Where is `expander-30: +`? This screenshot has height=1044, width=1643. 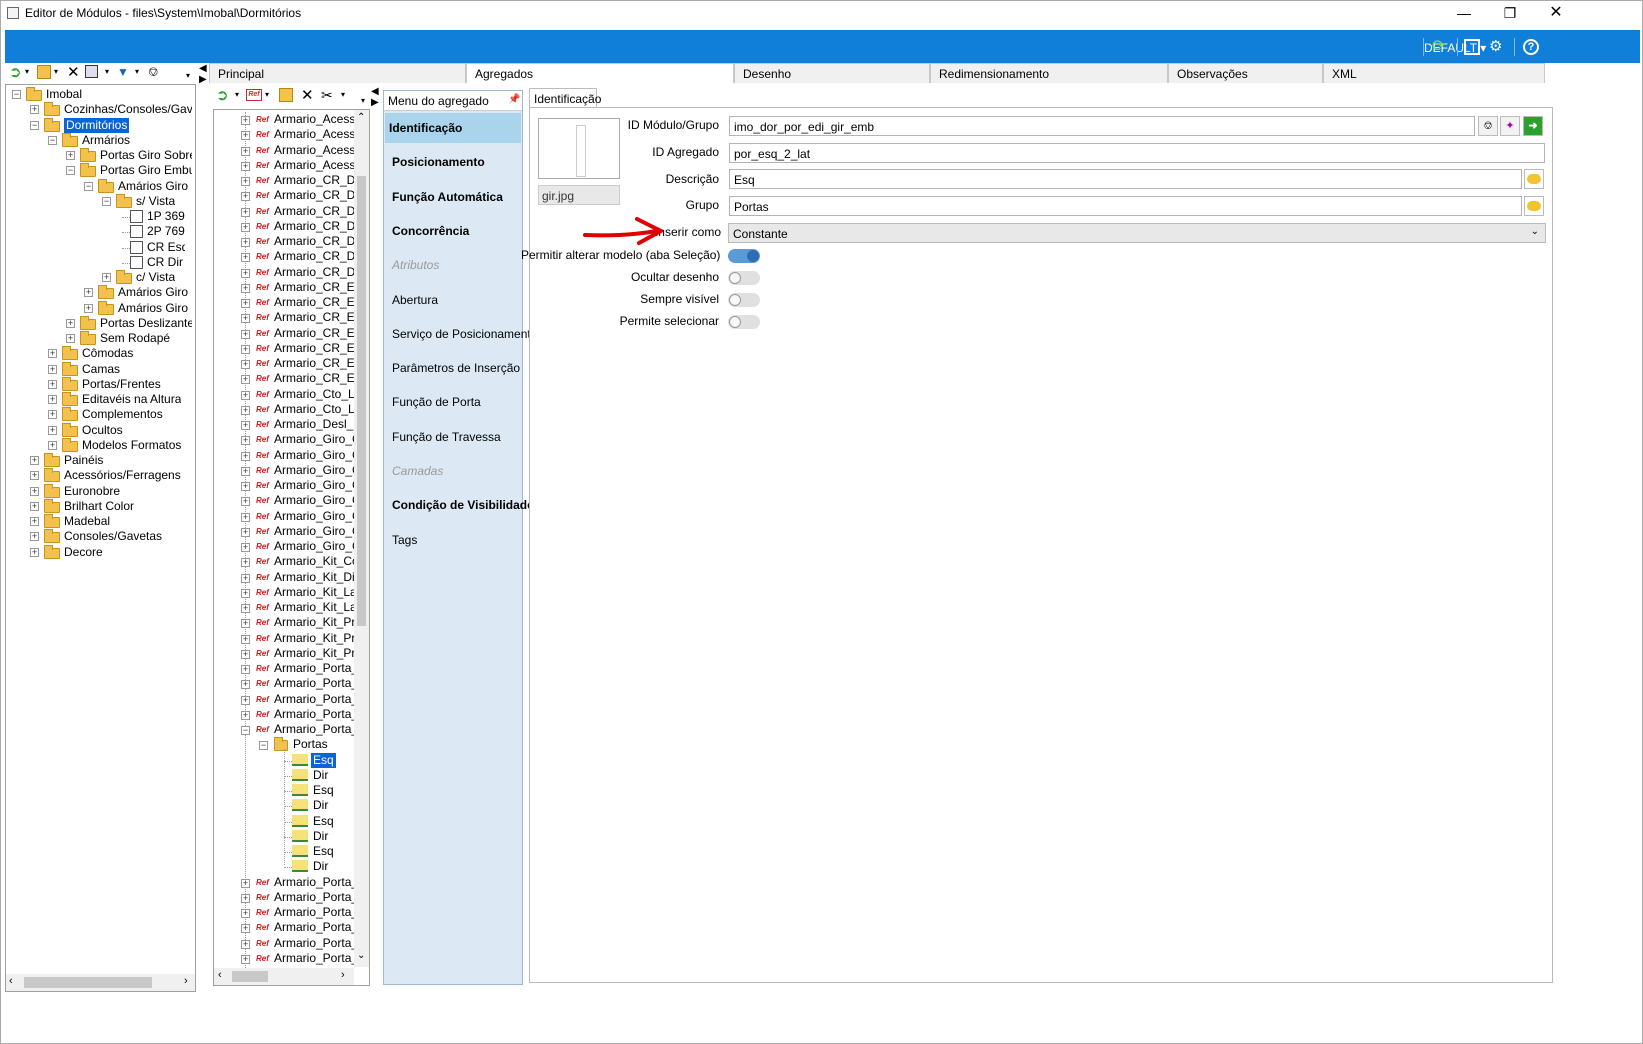
expander-30: + is located at coordinates (34, 552).